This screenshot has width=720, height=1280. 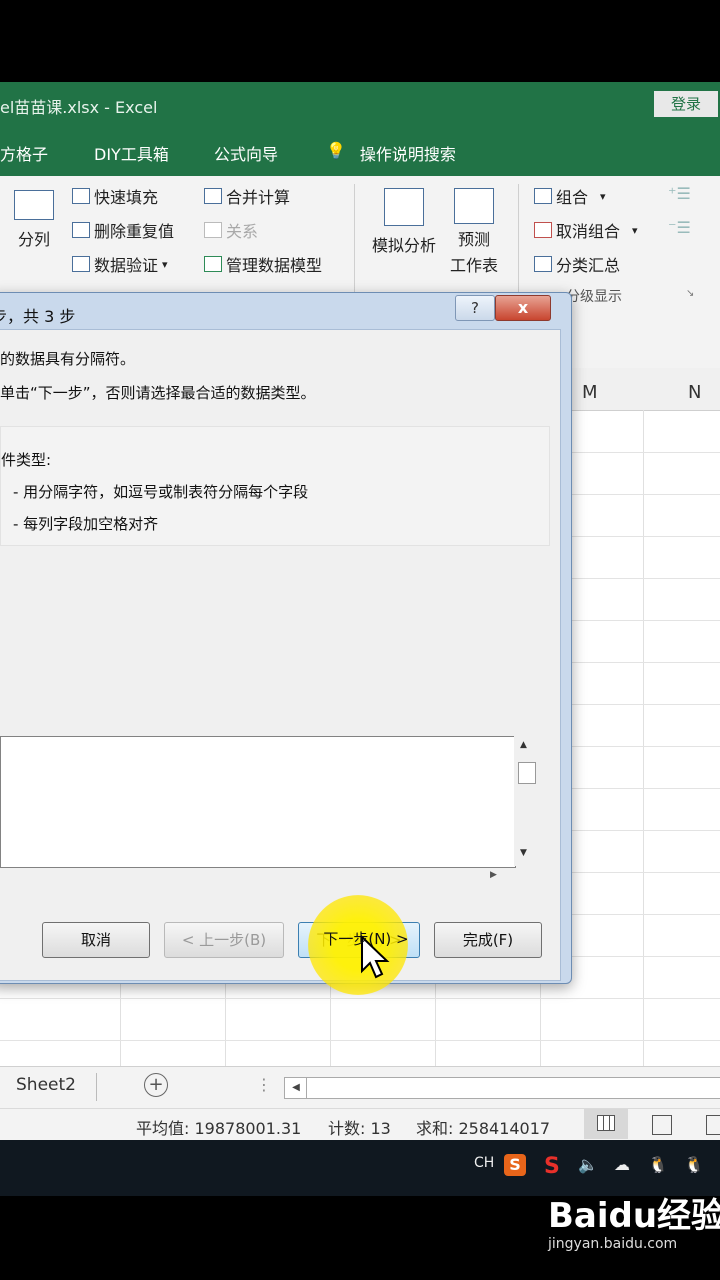 I want to click on help-button: ?, so click(x=475, y=308).